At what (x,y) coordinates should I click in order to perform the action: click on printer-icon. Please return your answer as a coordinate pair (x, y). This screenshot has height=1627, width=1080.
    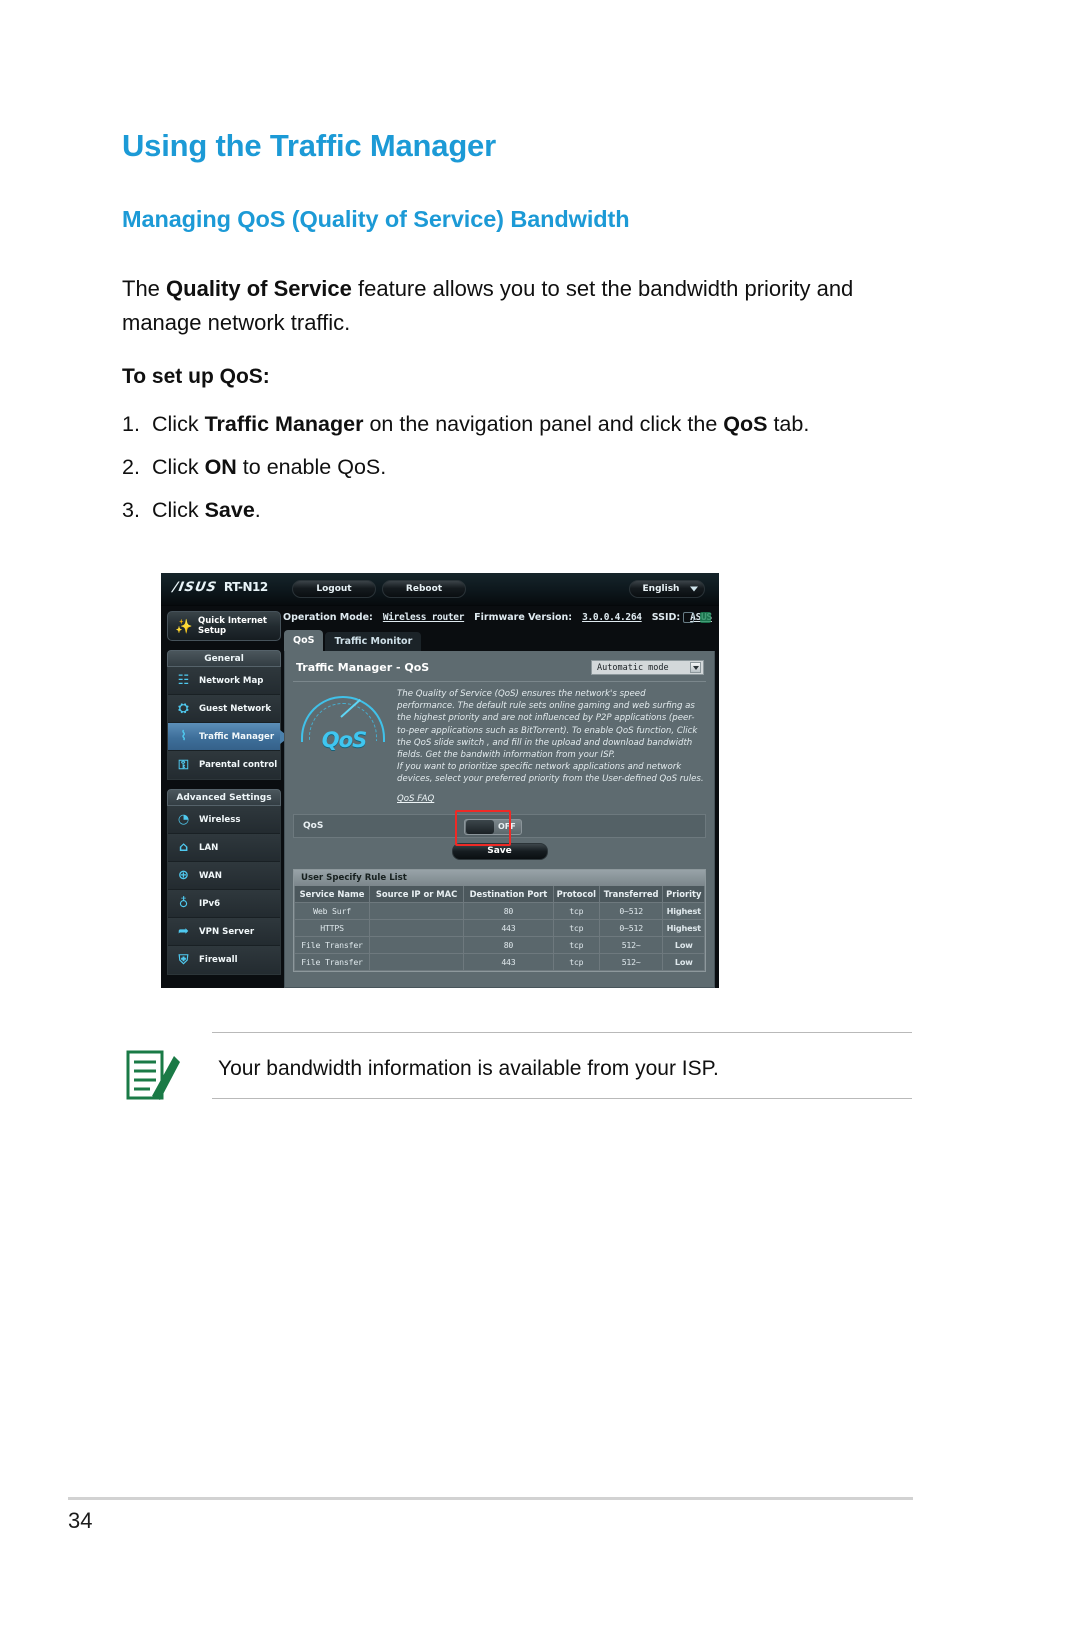
    Looking at the image, I should click on (705, 617).